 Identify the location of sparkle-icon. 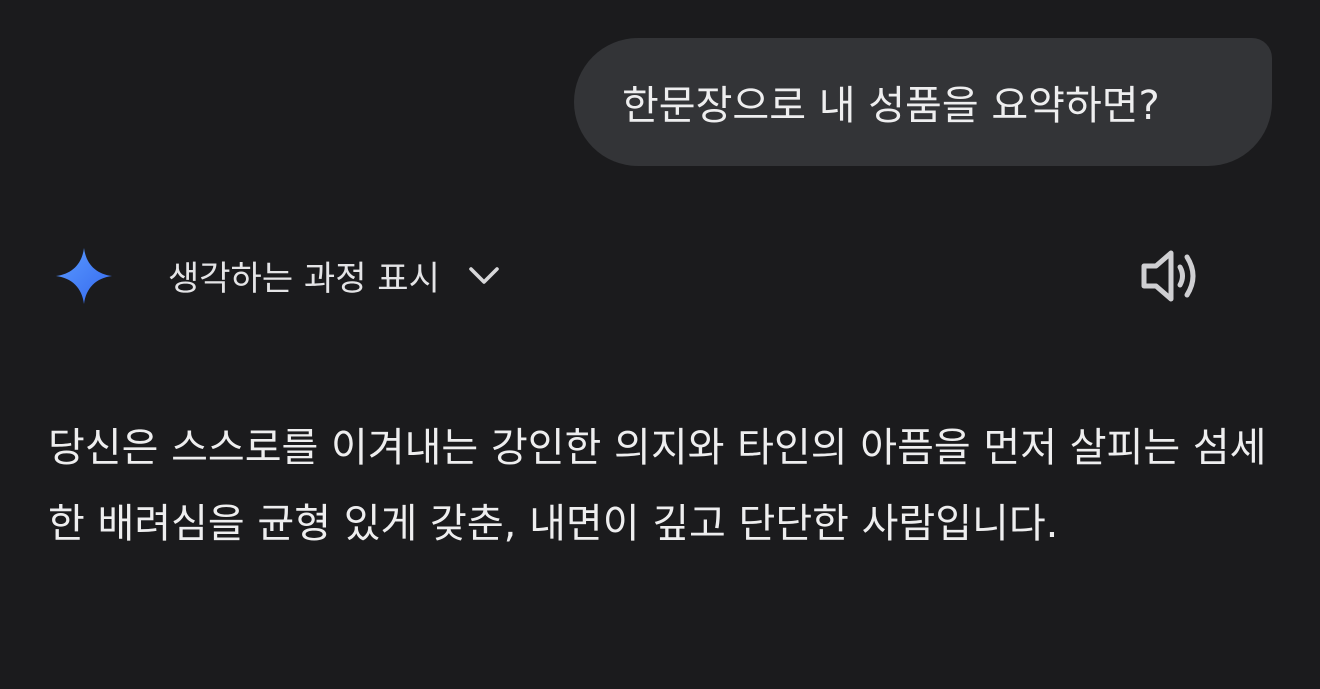
(84, 276).